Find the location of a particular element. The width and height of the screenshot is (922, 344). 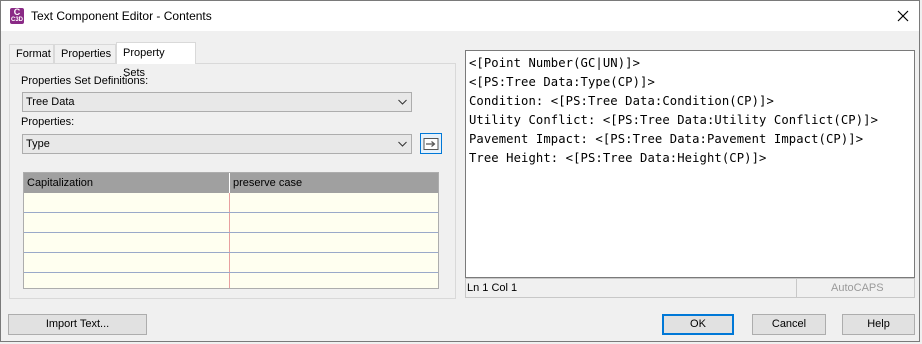

title-bar: C C3D Text Component Editor - Contents is located at coordinates (460, 16).